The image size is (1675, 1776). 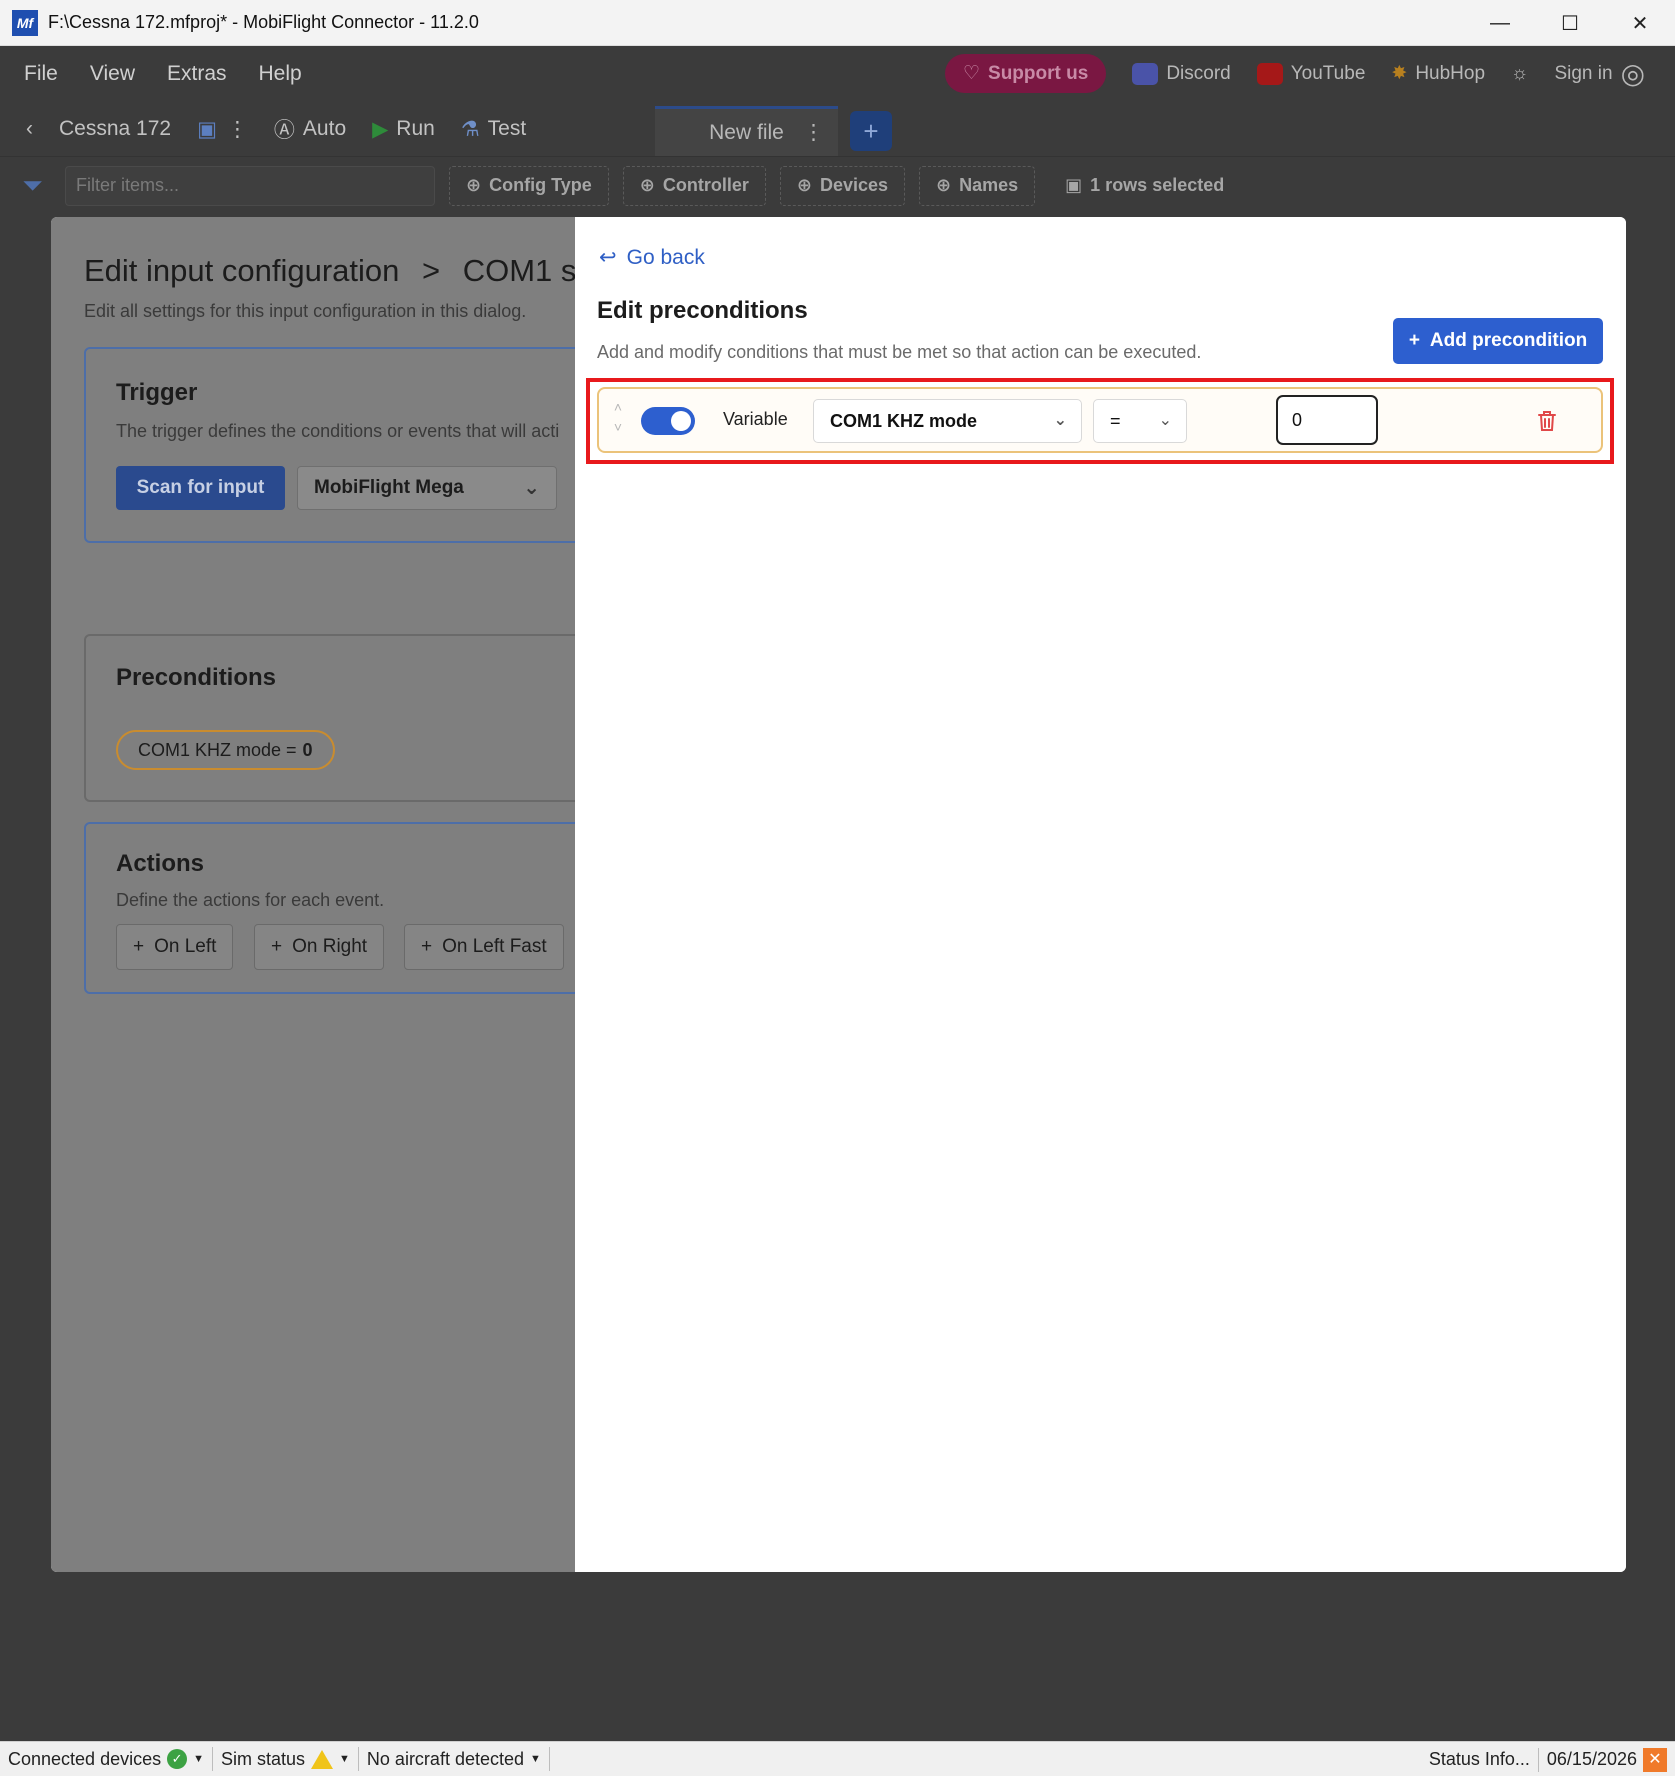 What do you see at coordinates (217, 749) in the screenshot?
I see `pill-condition: COM1 KHZ mode =` at bounding box center [217, 749].